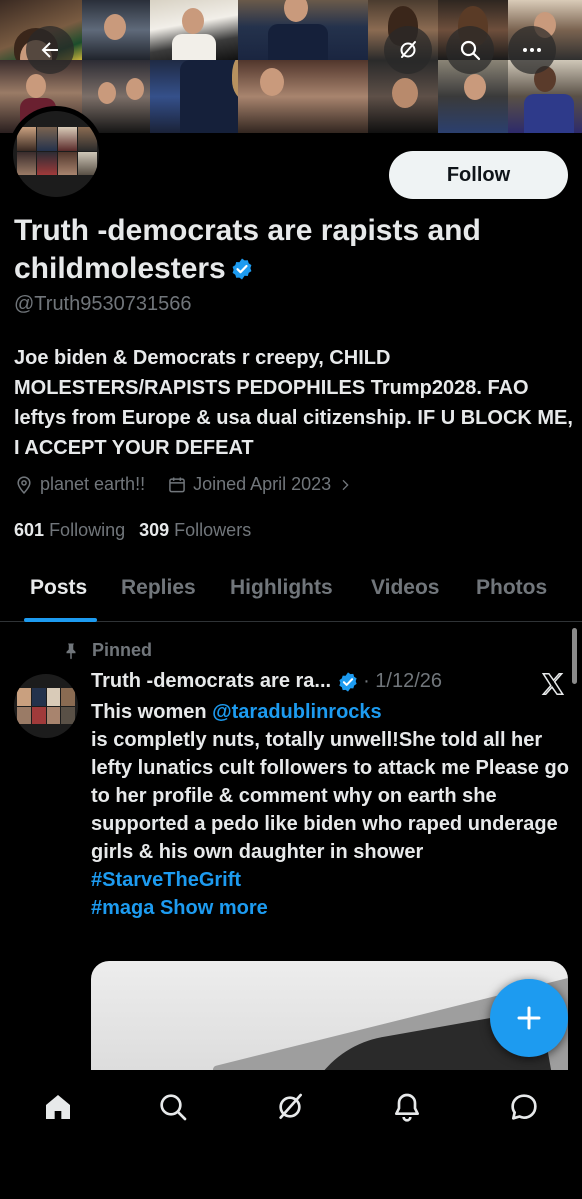  I want to click on tab-videos: Videos, so click(405, 588).